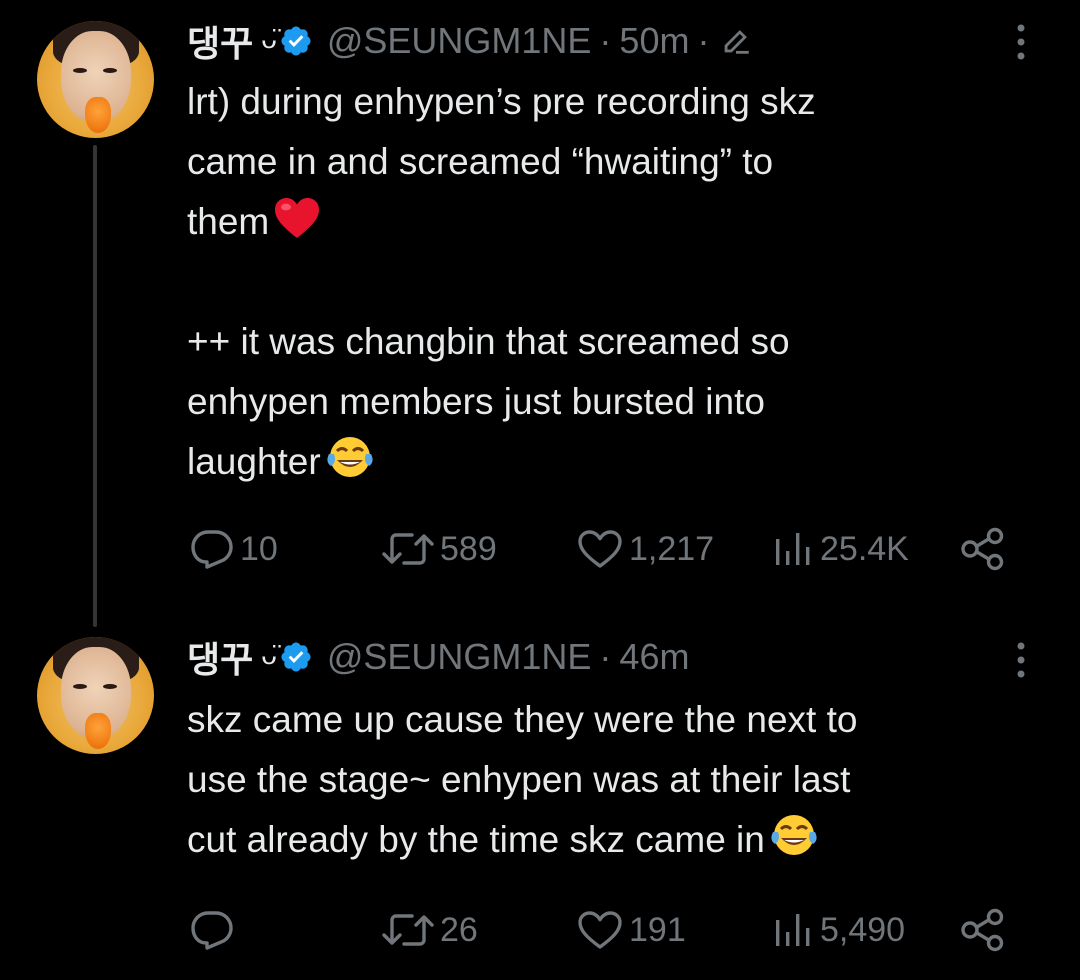 The width and height of the screenshot is (1080, 980). I want to click on like-count: 191, so click(657, 929).